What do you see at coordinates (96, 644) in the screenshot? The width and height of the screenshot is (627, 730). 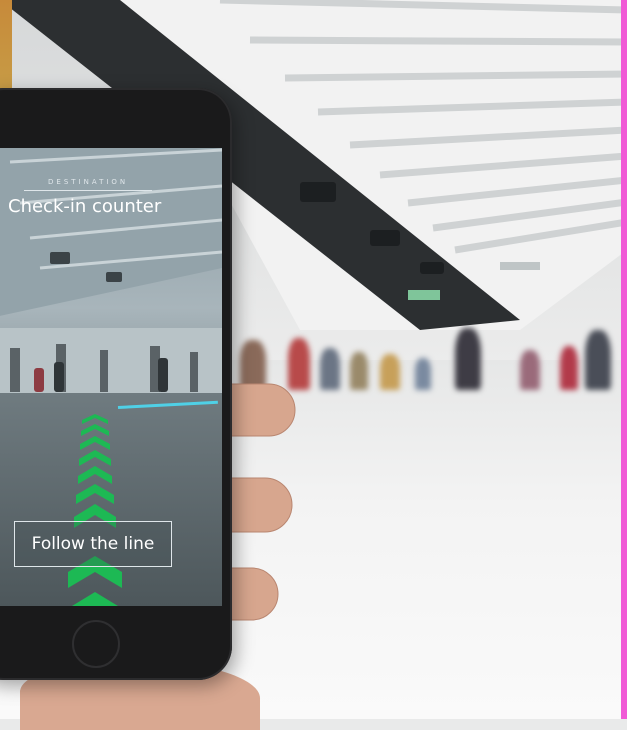 I see `home-button` at bounding box center [96, 644].